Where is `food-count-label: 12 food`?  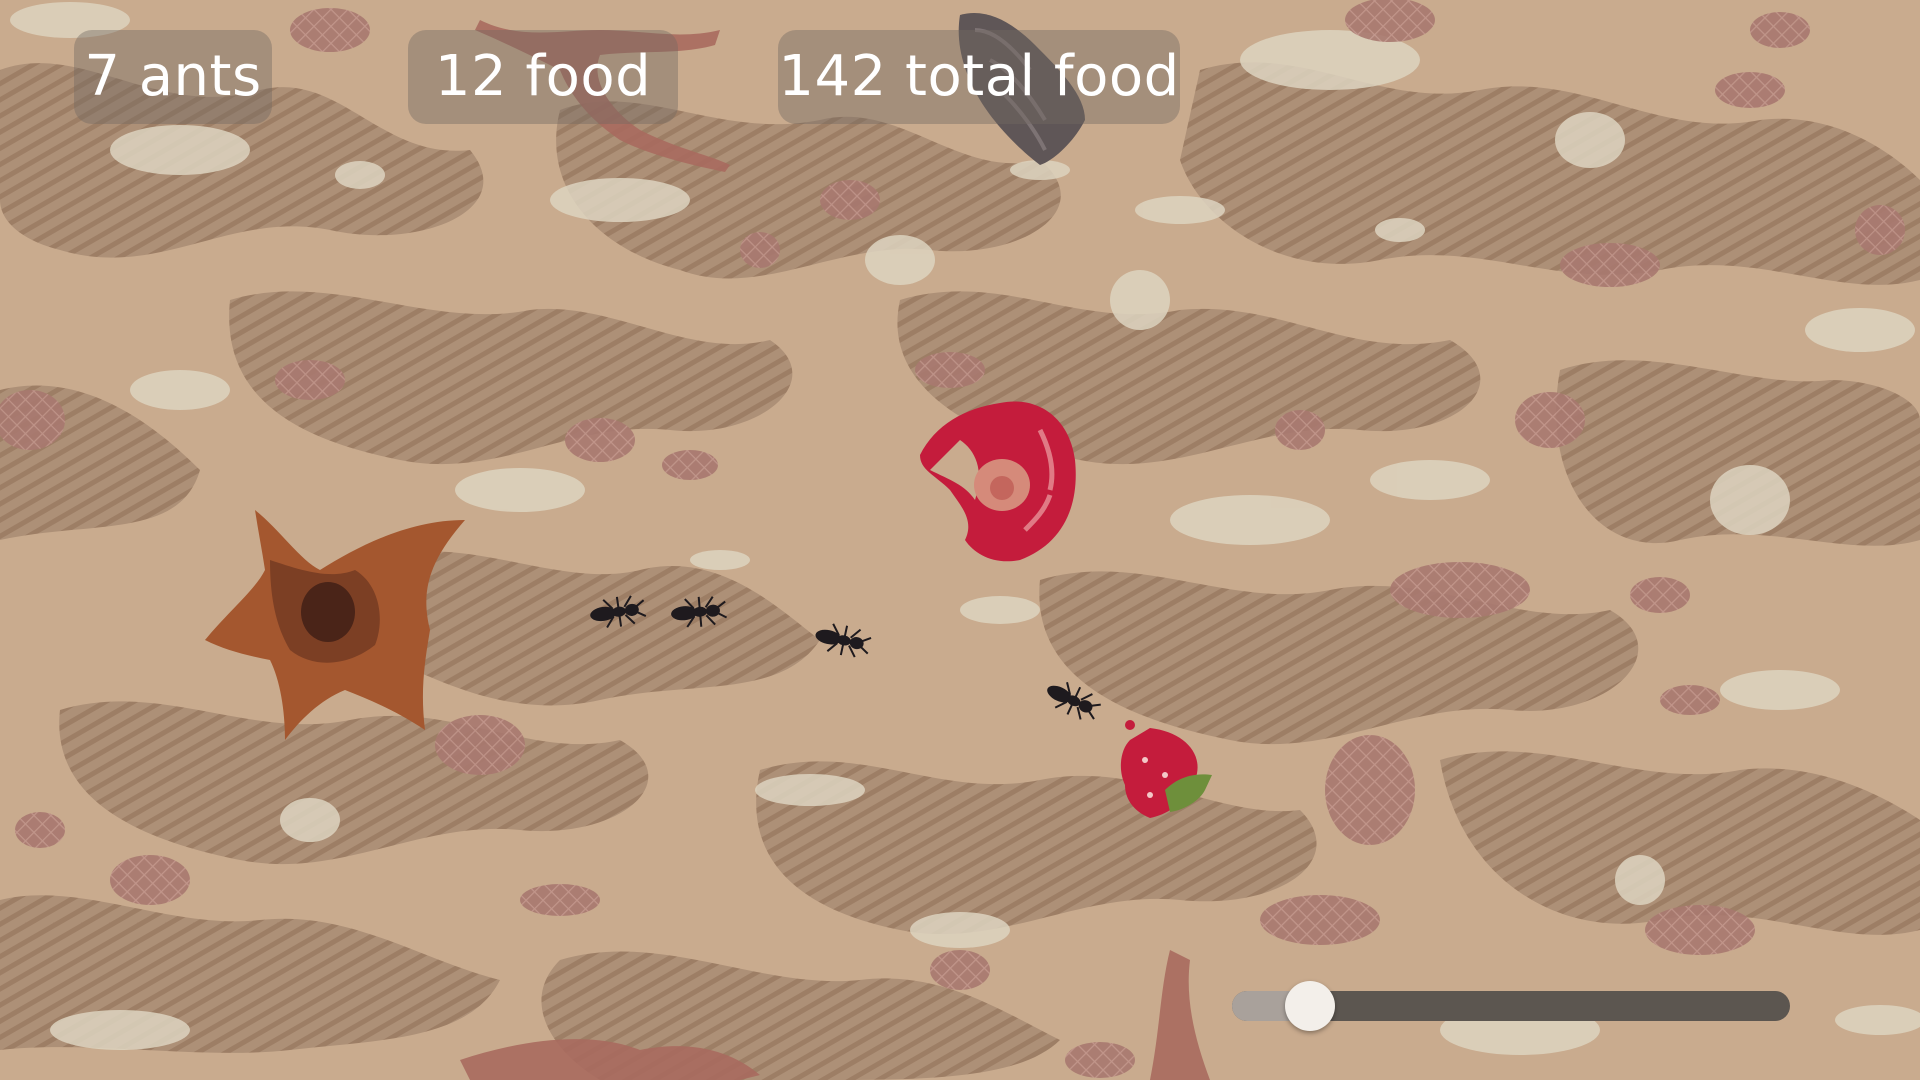 food-count-label: 12 food is located at coordinates (543, 77).